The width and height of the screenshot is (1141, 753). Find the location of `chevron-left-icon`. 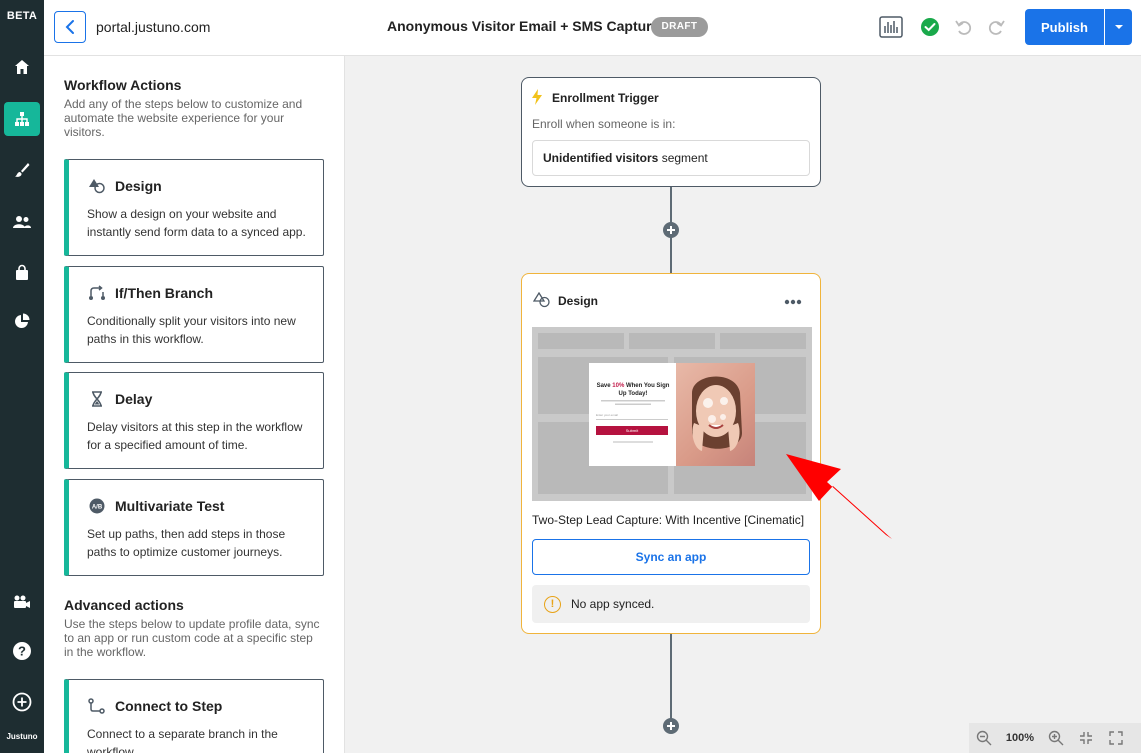

chevron-left-icon is located at coordinates (69, 27).